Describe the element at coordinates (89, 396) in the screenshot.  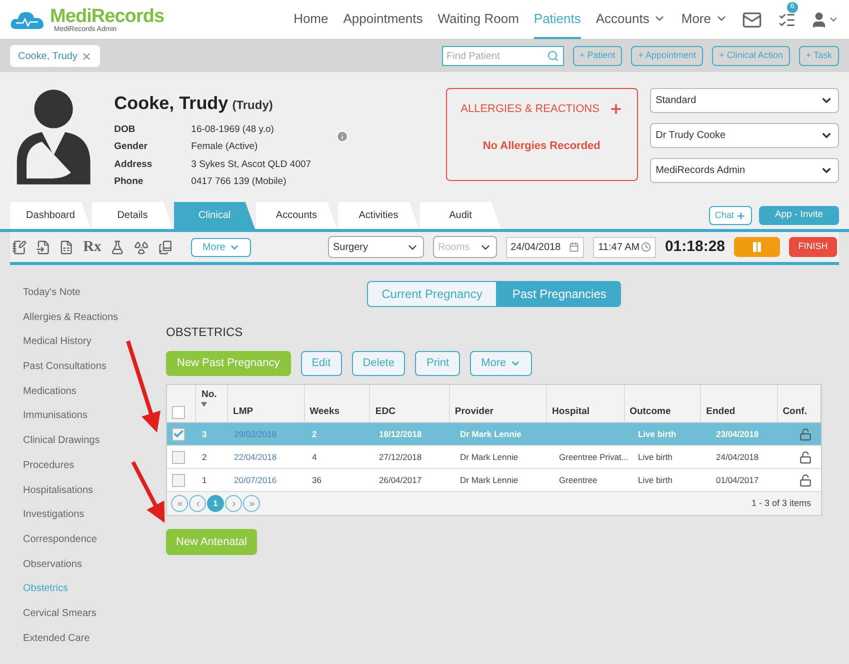
I see `sidebar-item: Medications` at that location.